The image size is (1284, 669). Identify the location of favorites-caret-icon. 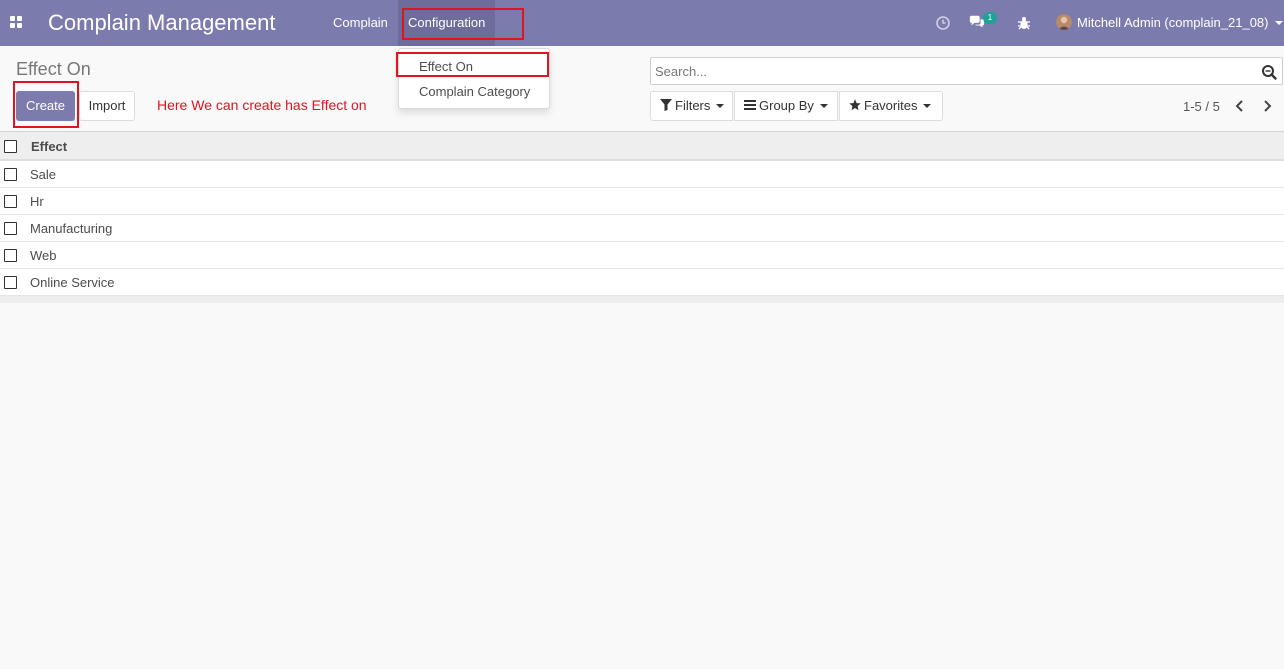
(927, 106).